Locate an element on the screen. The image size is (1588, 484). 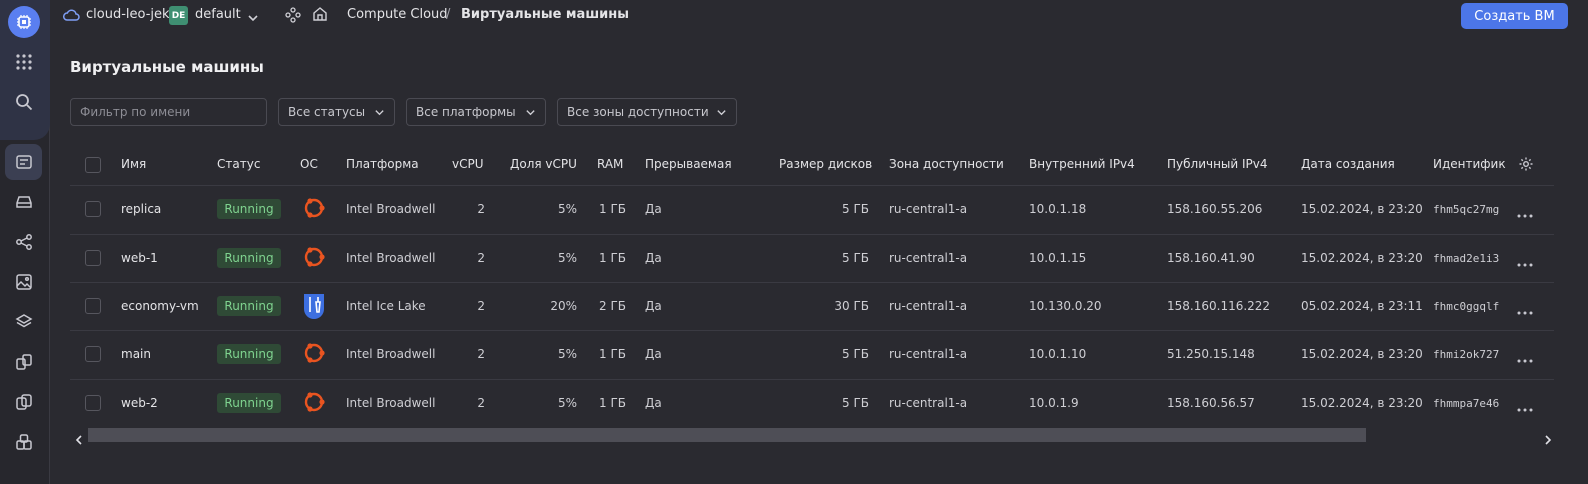
column-header-ram: RAM is located at coordinates (610, 164).